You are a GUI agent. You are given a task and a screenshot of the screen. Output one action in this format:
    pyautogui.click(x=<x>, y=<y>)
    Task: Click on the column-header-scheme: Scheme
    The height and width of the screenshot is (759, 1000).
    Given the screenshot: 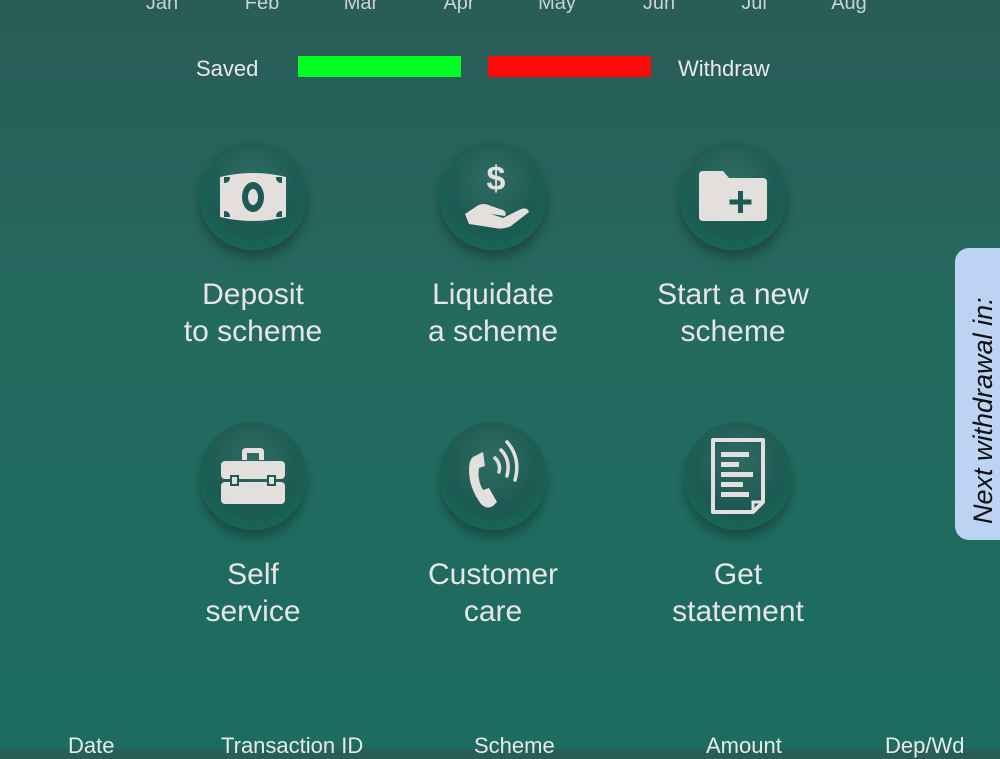 What is the action you would take?
    pyautogui.click(x=514, y=745)
    